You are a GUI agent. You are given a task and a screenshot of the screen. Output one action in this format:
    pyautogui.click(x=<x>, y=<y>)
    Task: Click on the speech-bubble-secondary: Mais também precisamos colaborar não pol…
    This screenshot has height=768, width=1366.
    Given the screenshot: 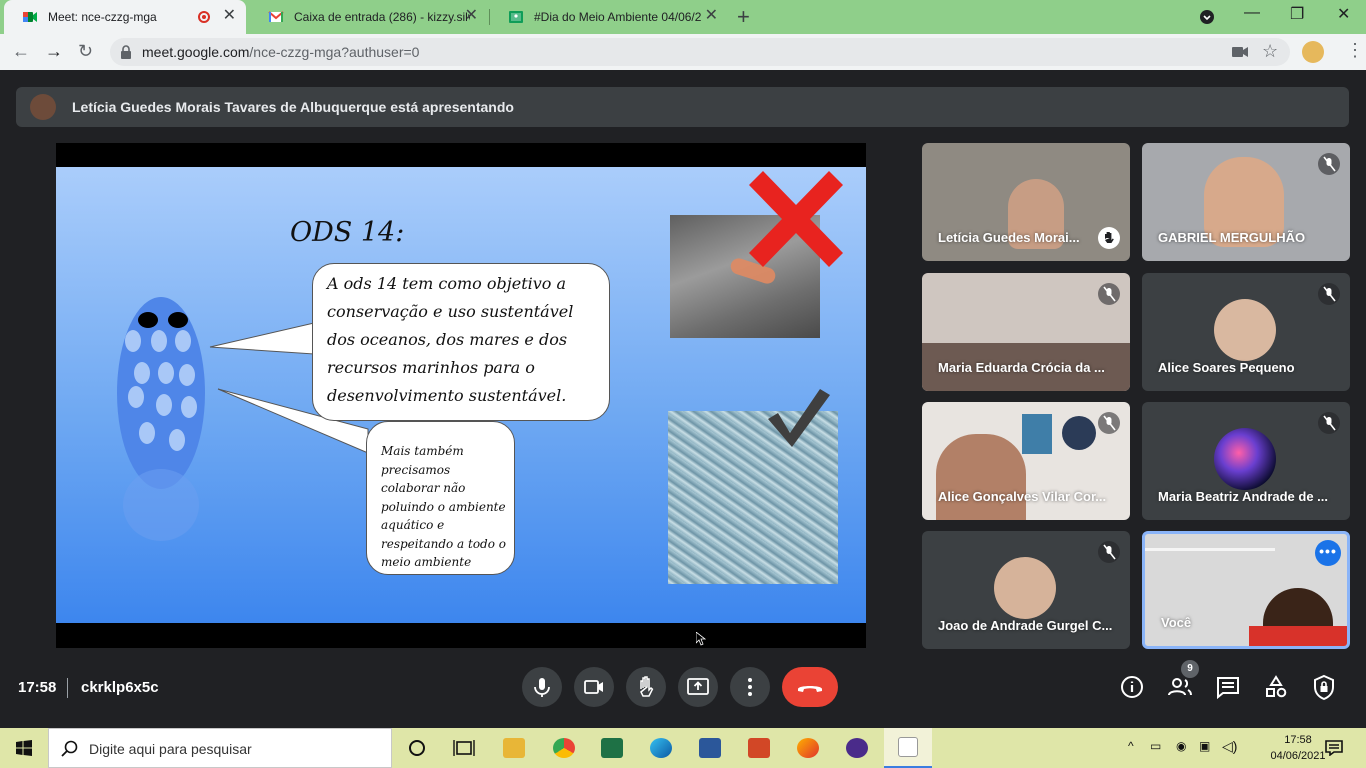 What is the action you would take?
    pyautogui.click(x=440, y=498)
    